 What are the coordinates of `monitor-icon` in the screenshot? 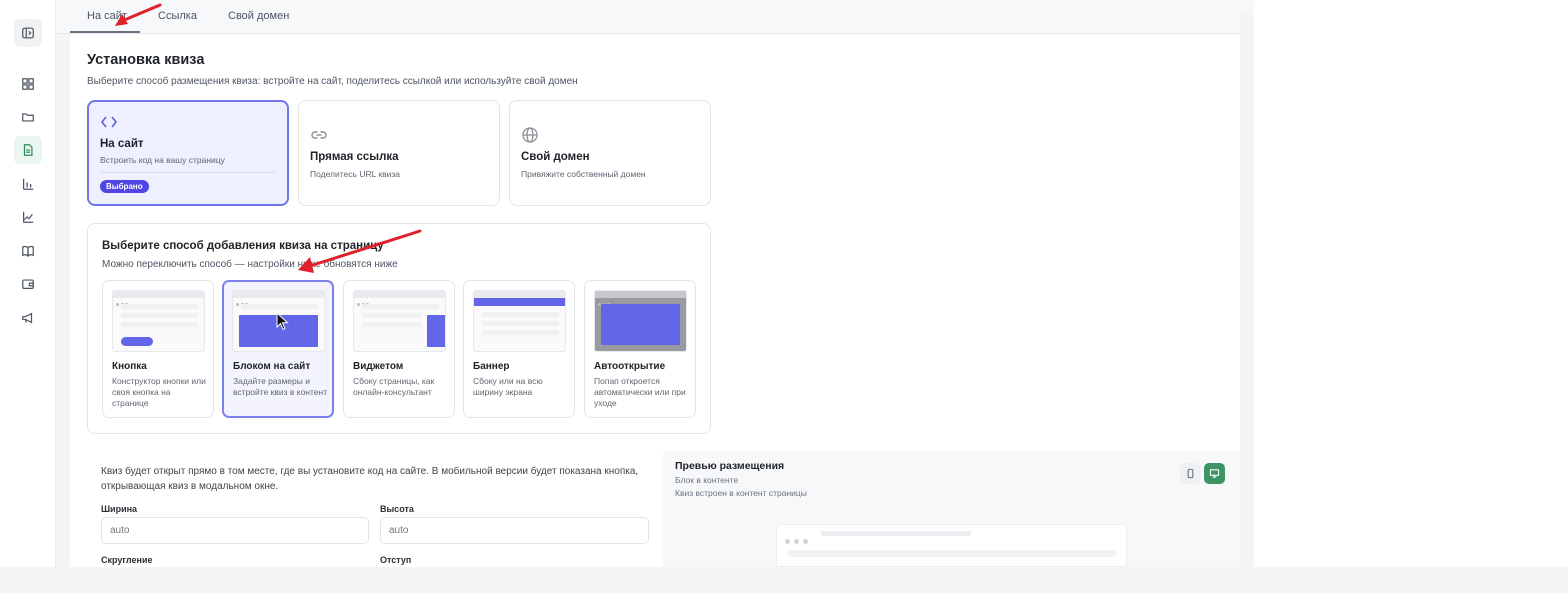 It's located at (1214, 473).